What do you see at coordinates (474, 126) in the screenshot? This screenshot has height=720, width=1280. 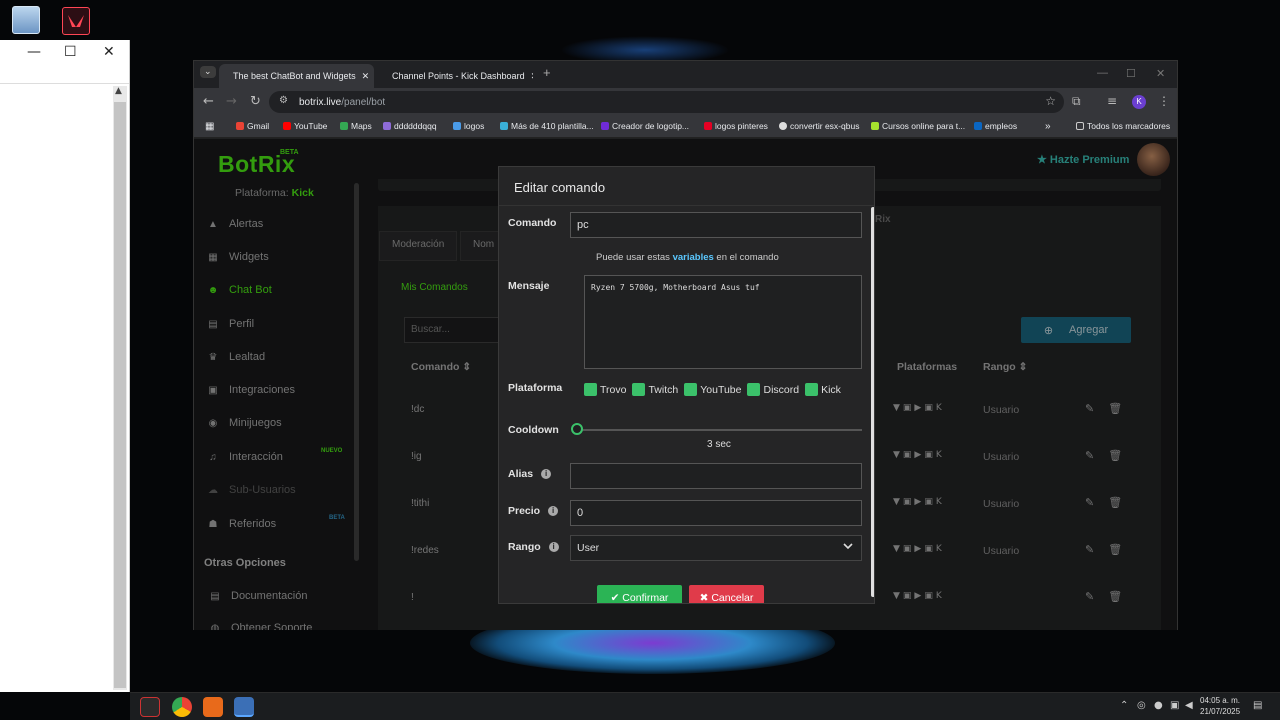 I see `bookmark-label: logos` at bounding box center [474, 126].